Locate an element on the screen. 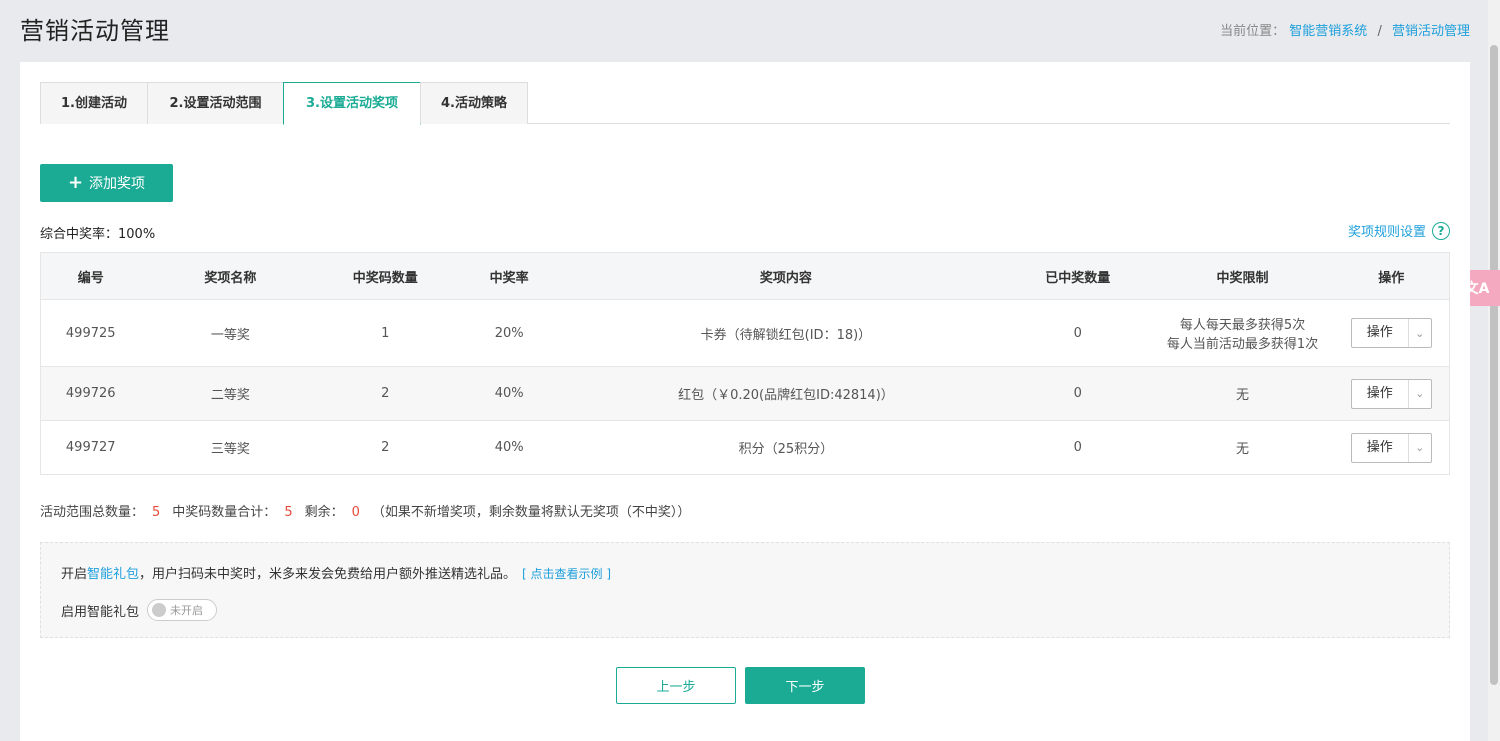 The image size is (1500, 741). toggle-state-text: 未开启 is located at coordinates (187, 610).